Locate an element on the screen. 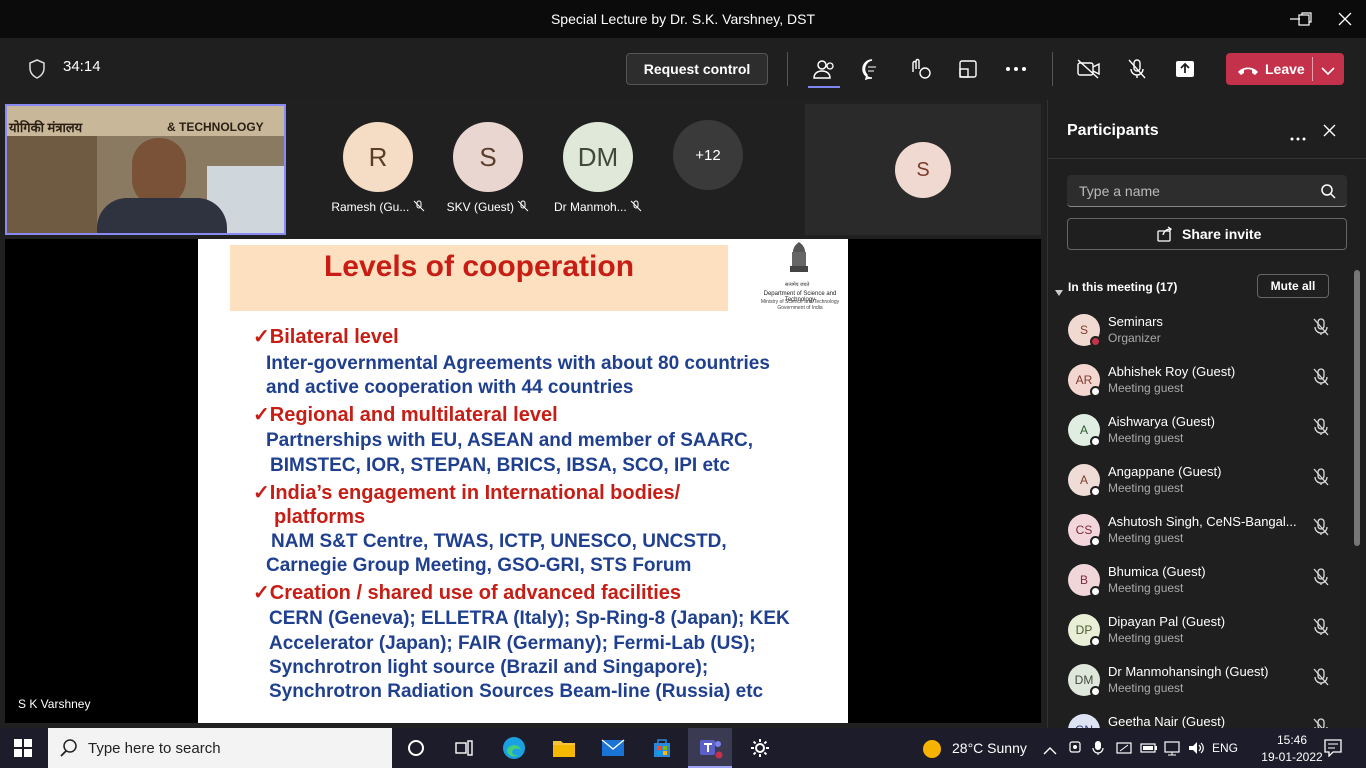  windows-start-icon is located at coordinates (23, 750).